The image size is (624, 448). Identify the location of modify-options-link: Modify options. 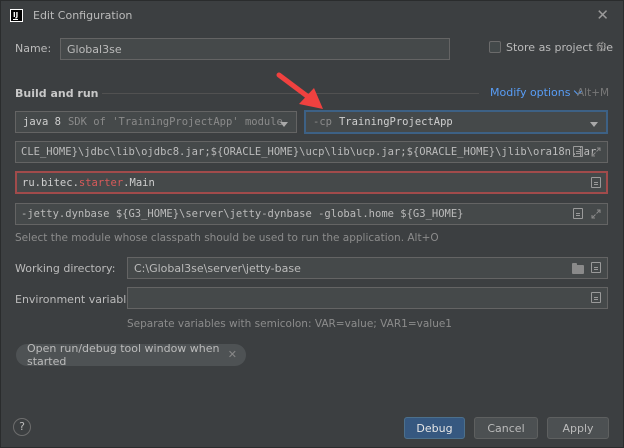
(536, 92).